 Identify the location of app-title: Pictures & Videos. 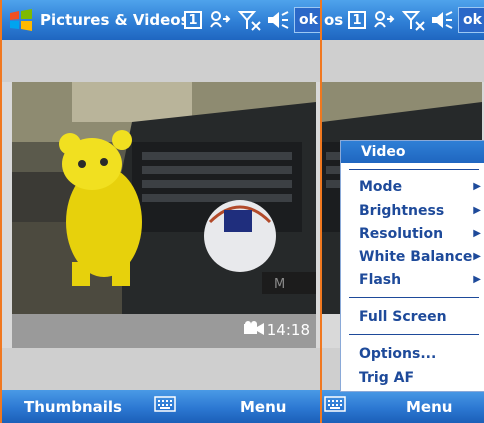
(115, 20).